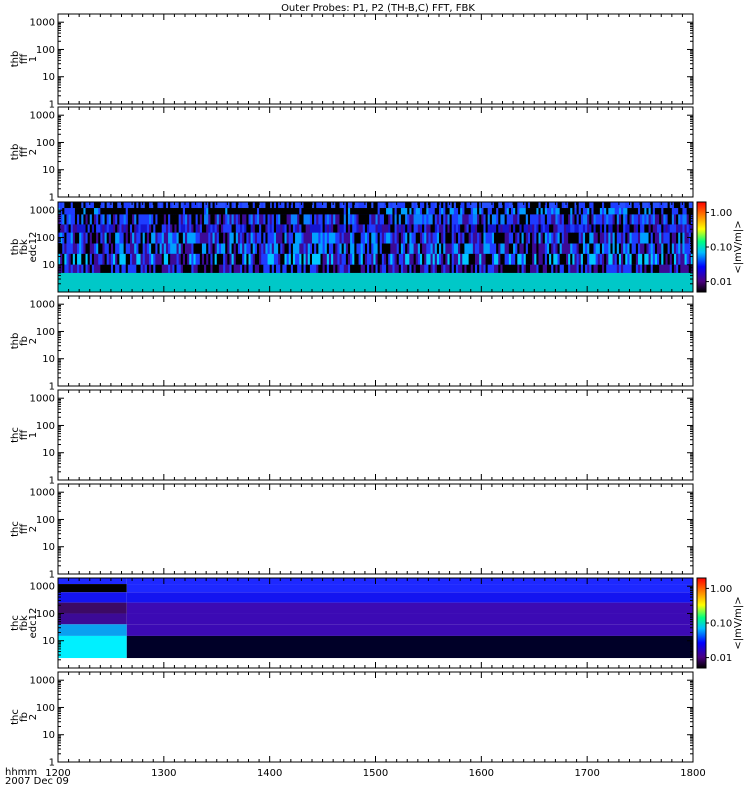 Image resolution: width=750 pixels, height=800 pixels. I want to click on panel-1: 1 10 100 1000 thbfff1, so click(352, 62).